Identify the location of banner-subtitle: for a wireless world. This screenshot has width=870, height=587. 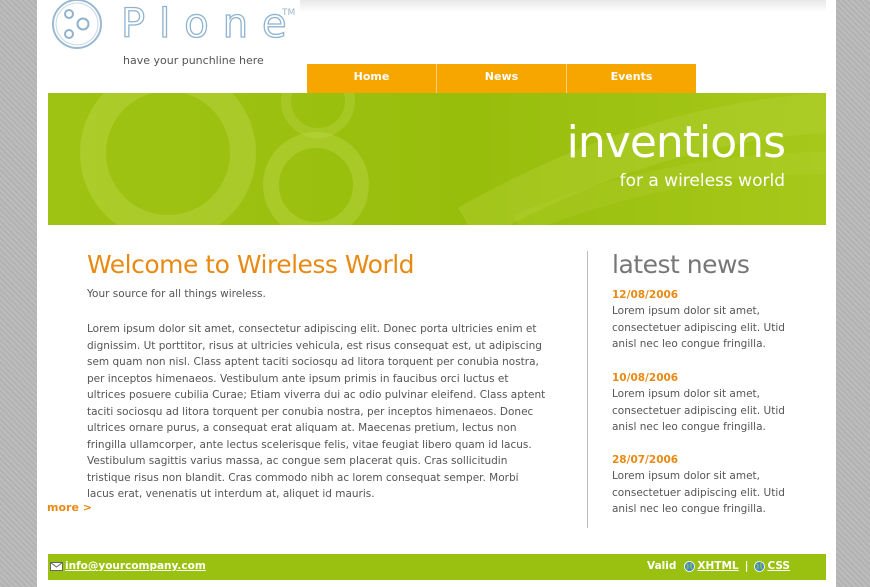
(702, 181).